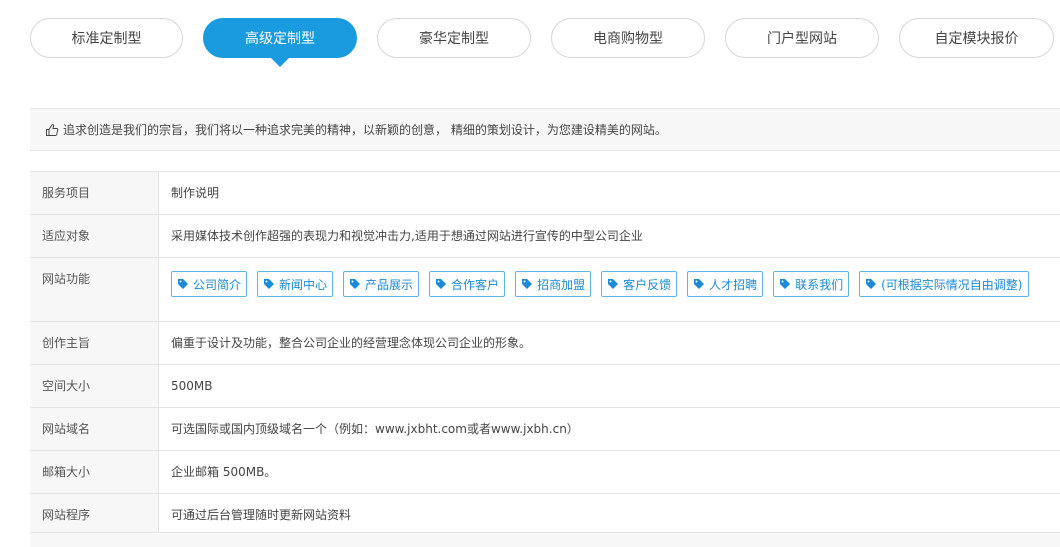 This screenshot has height=547, width=1060. Describe the element at coordinates (195, 193) in the screenshot. I see `header-description: 制作说明` at that location.